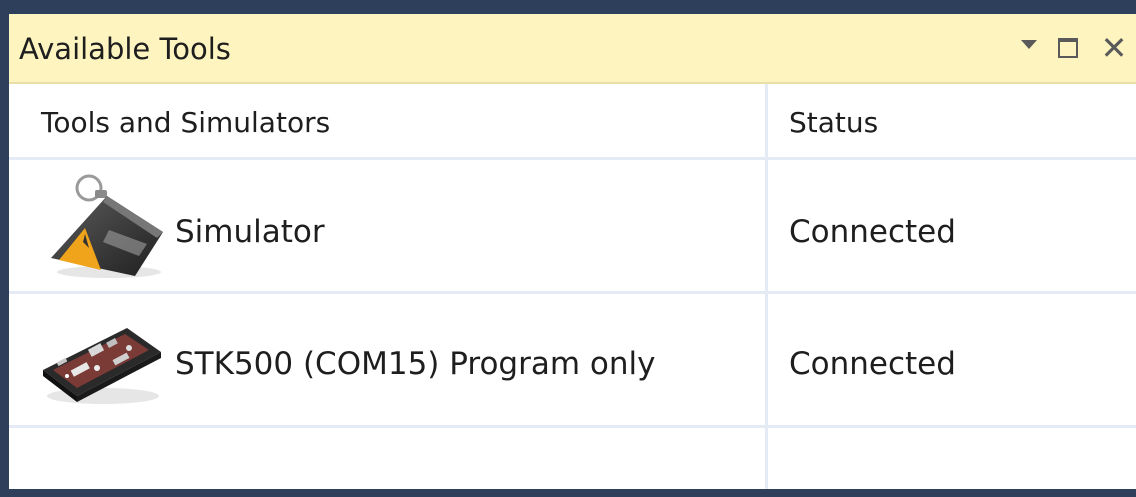 Image resolution: width=1136 pixels, height=497 pixels. What do you see at coordinates (1029, 44) in the screenshot?
I see `chevron-down-icon` at bounding box center [1029, 44].